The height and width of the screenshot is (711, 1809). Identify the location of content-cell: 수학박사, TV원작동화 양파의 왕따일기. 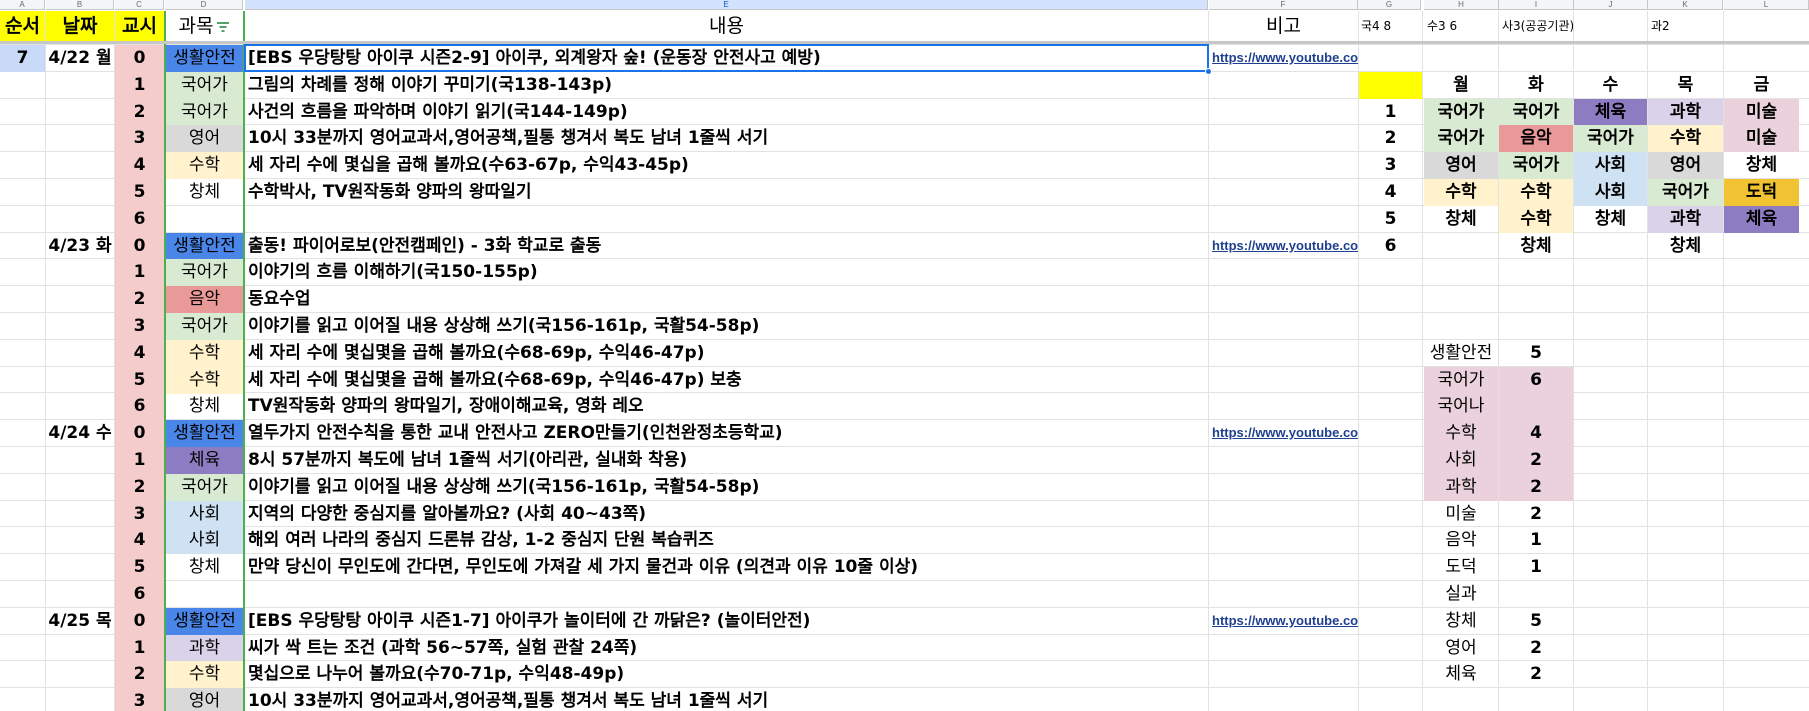
(726, 192).